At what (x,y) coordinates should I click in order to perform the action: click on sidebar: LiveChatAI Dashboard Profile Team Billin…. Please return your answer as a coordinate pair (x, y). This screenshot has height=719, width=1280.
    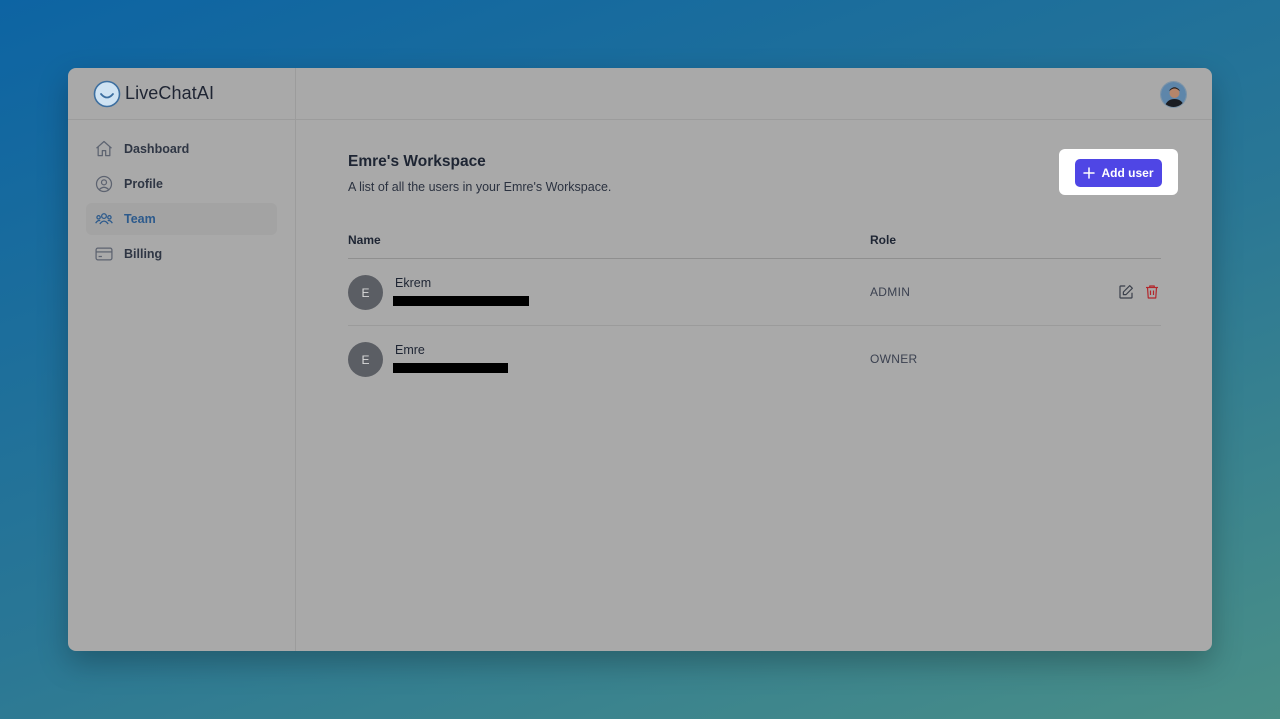
    Looking at the image, I should click on (182, 359).